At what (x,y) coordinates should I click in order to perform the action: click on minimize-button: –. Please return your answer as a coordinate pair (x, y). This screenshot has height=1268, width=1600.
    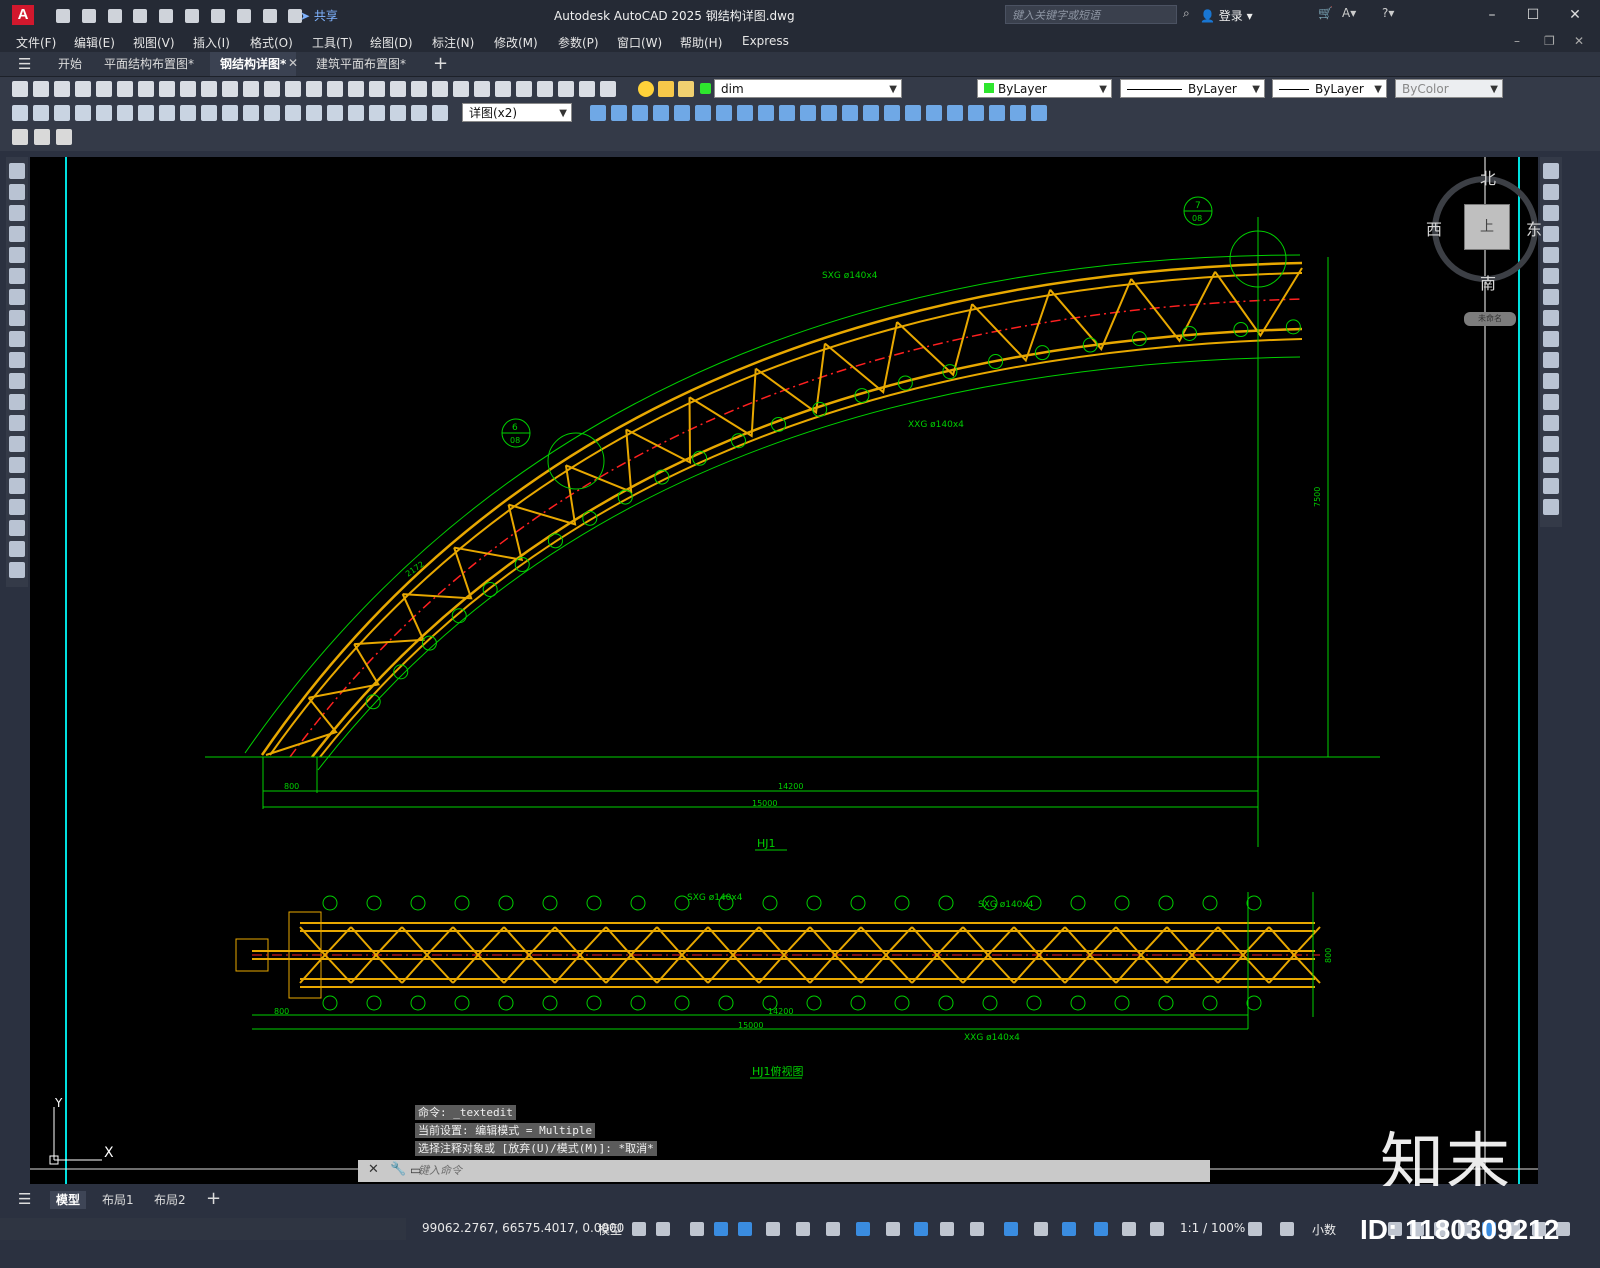
    Looking at the image, I should click on (1492, 15).